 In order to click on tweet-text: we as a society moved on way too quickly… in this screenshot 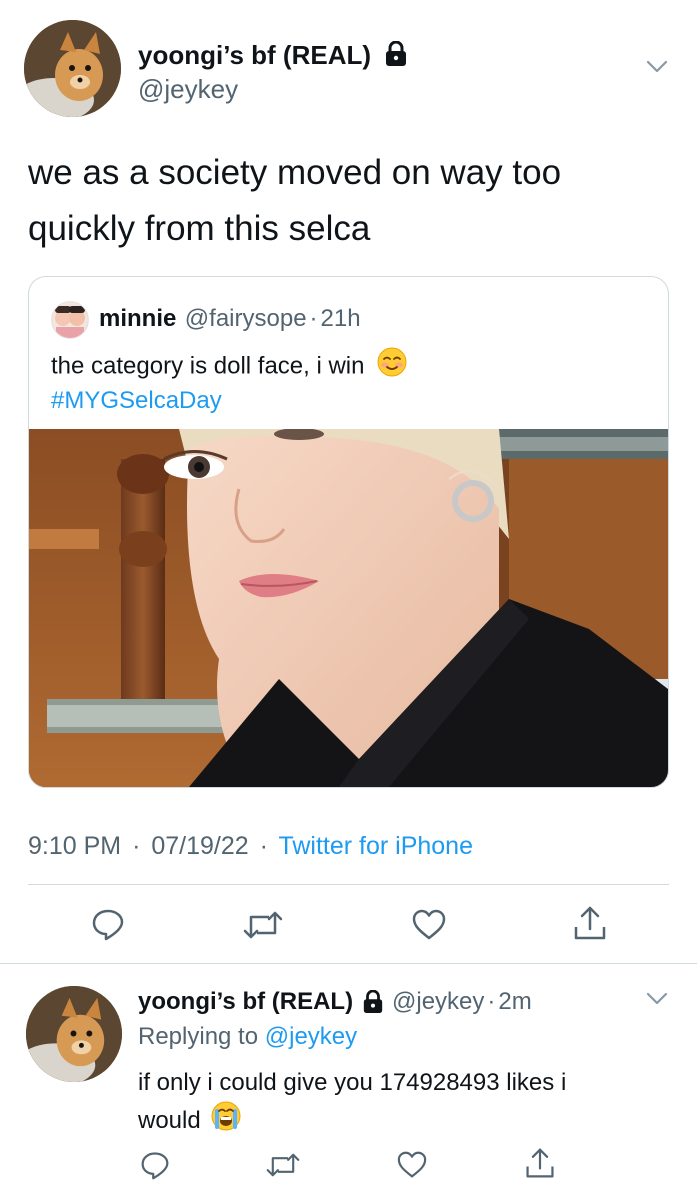, I will do `click(295, 200)`.